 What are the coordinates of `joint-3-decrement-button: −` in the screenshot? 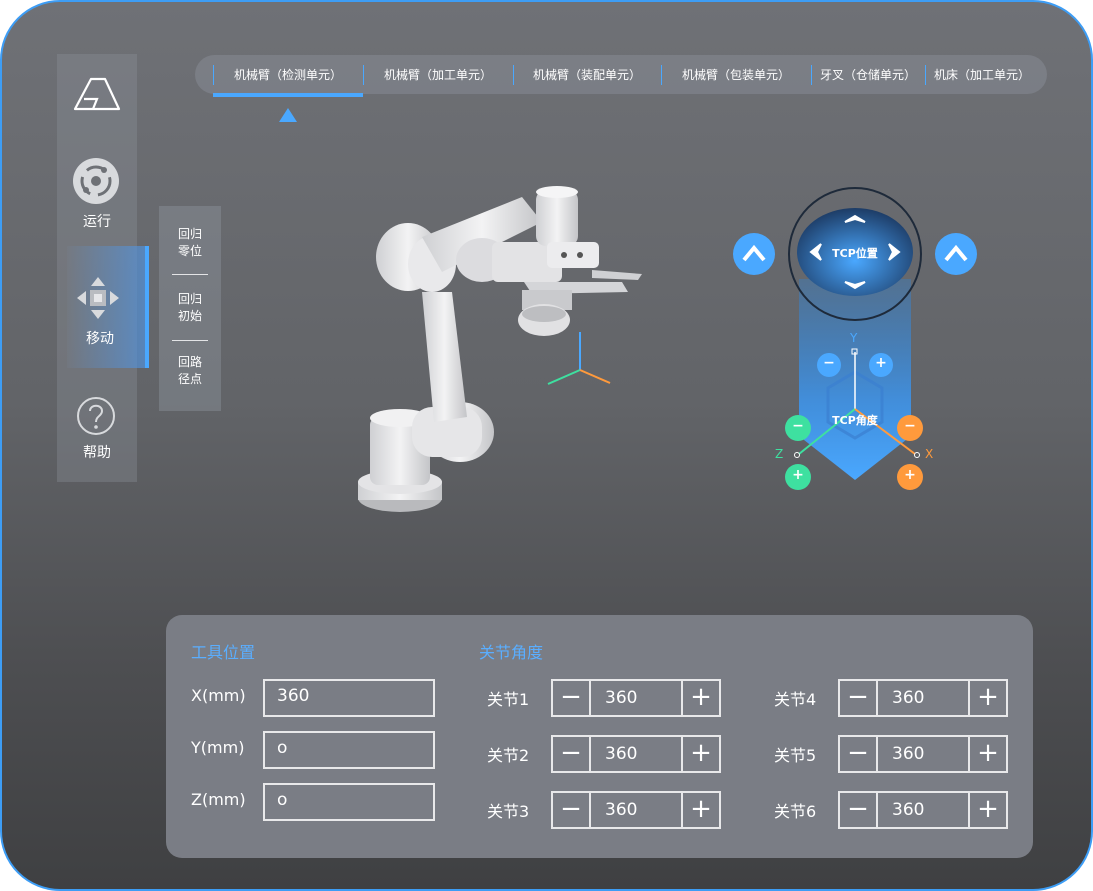 It's located at (572, 810).